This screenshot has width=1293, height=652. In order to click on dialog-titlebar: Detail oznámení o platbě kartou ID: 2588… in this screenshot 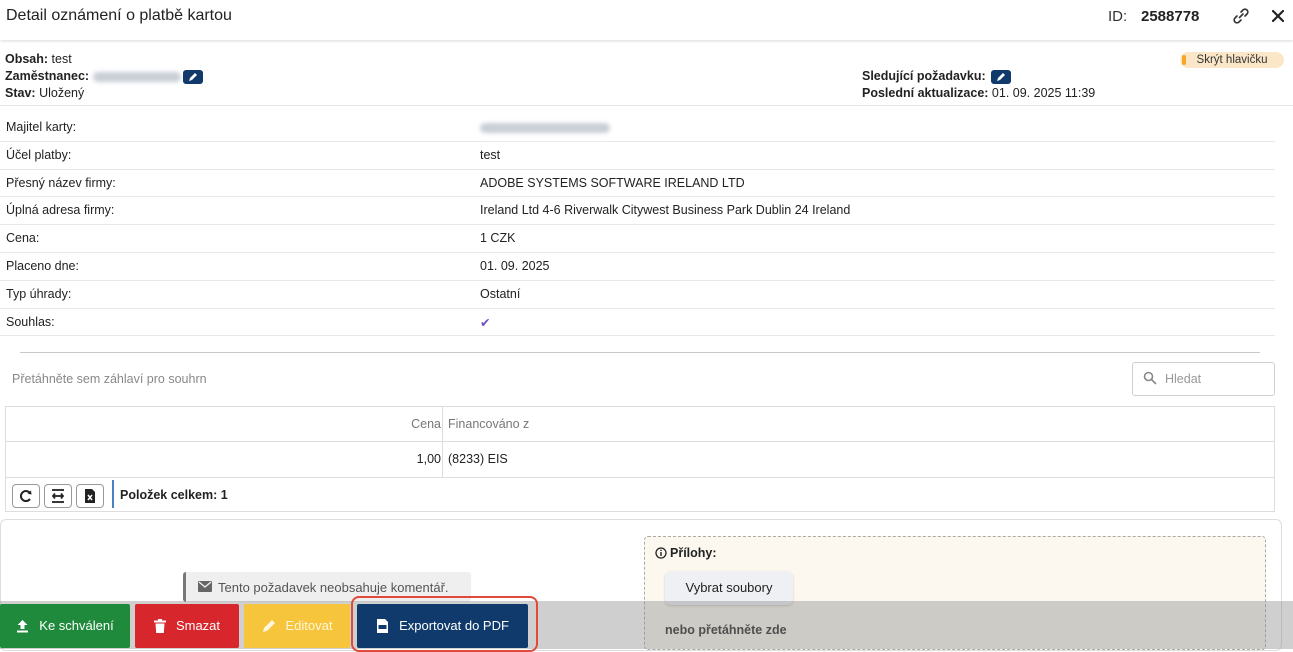, I will do `click(646, 20)`.